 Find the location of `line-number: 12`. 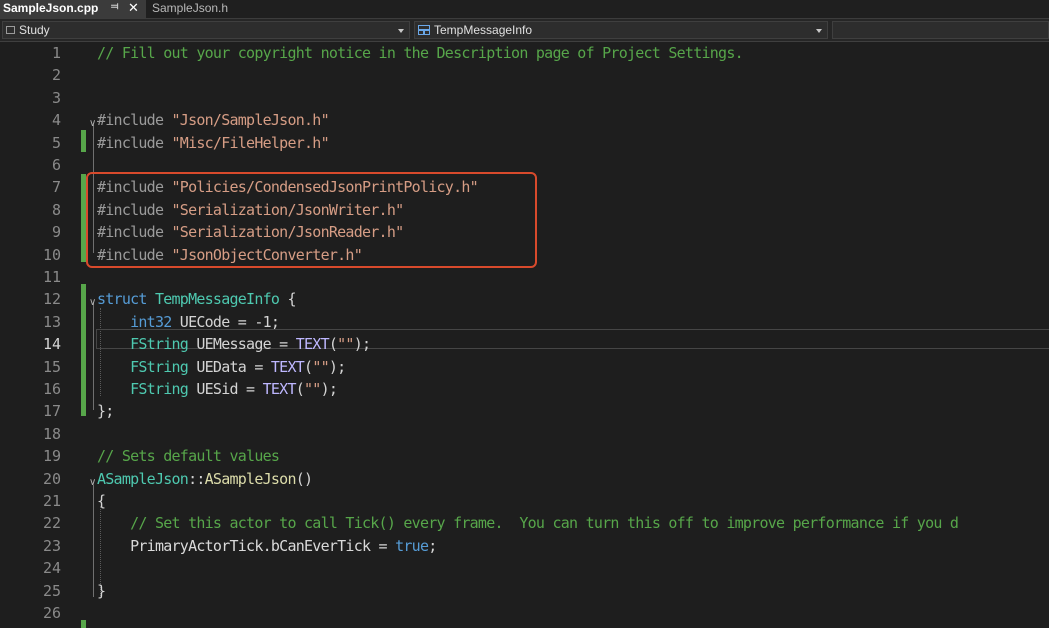

line-number: 12 is located at coordinates (51, 299).